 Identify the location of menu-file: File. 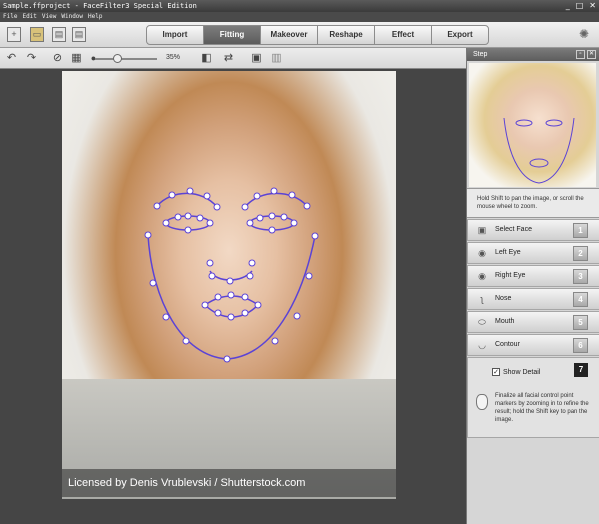
(10, 17).